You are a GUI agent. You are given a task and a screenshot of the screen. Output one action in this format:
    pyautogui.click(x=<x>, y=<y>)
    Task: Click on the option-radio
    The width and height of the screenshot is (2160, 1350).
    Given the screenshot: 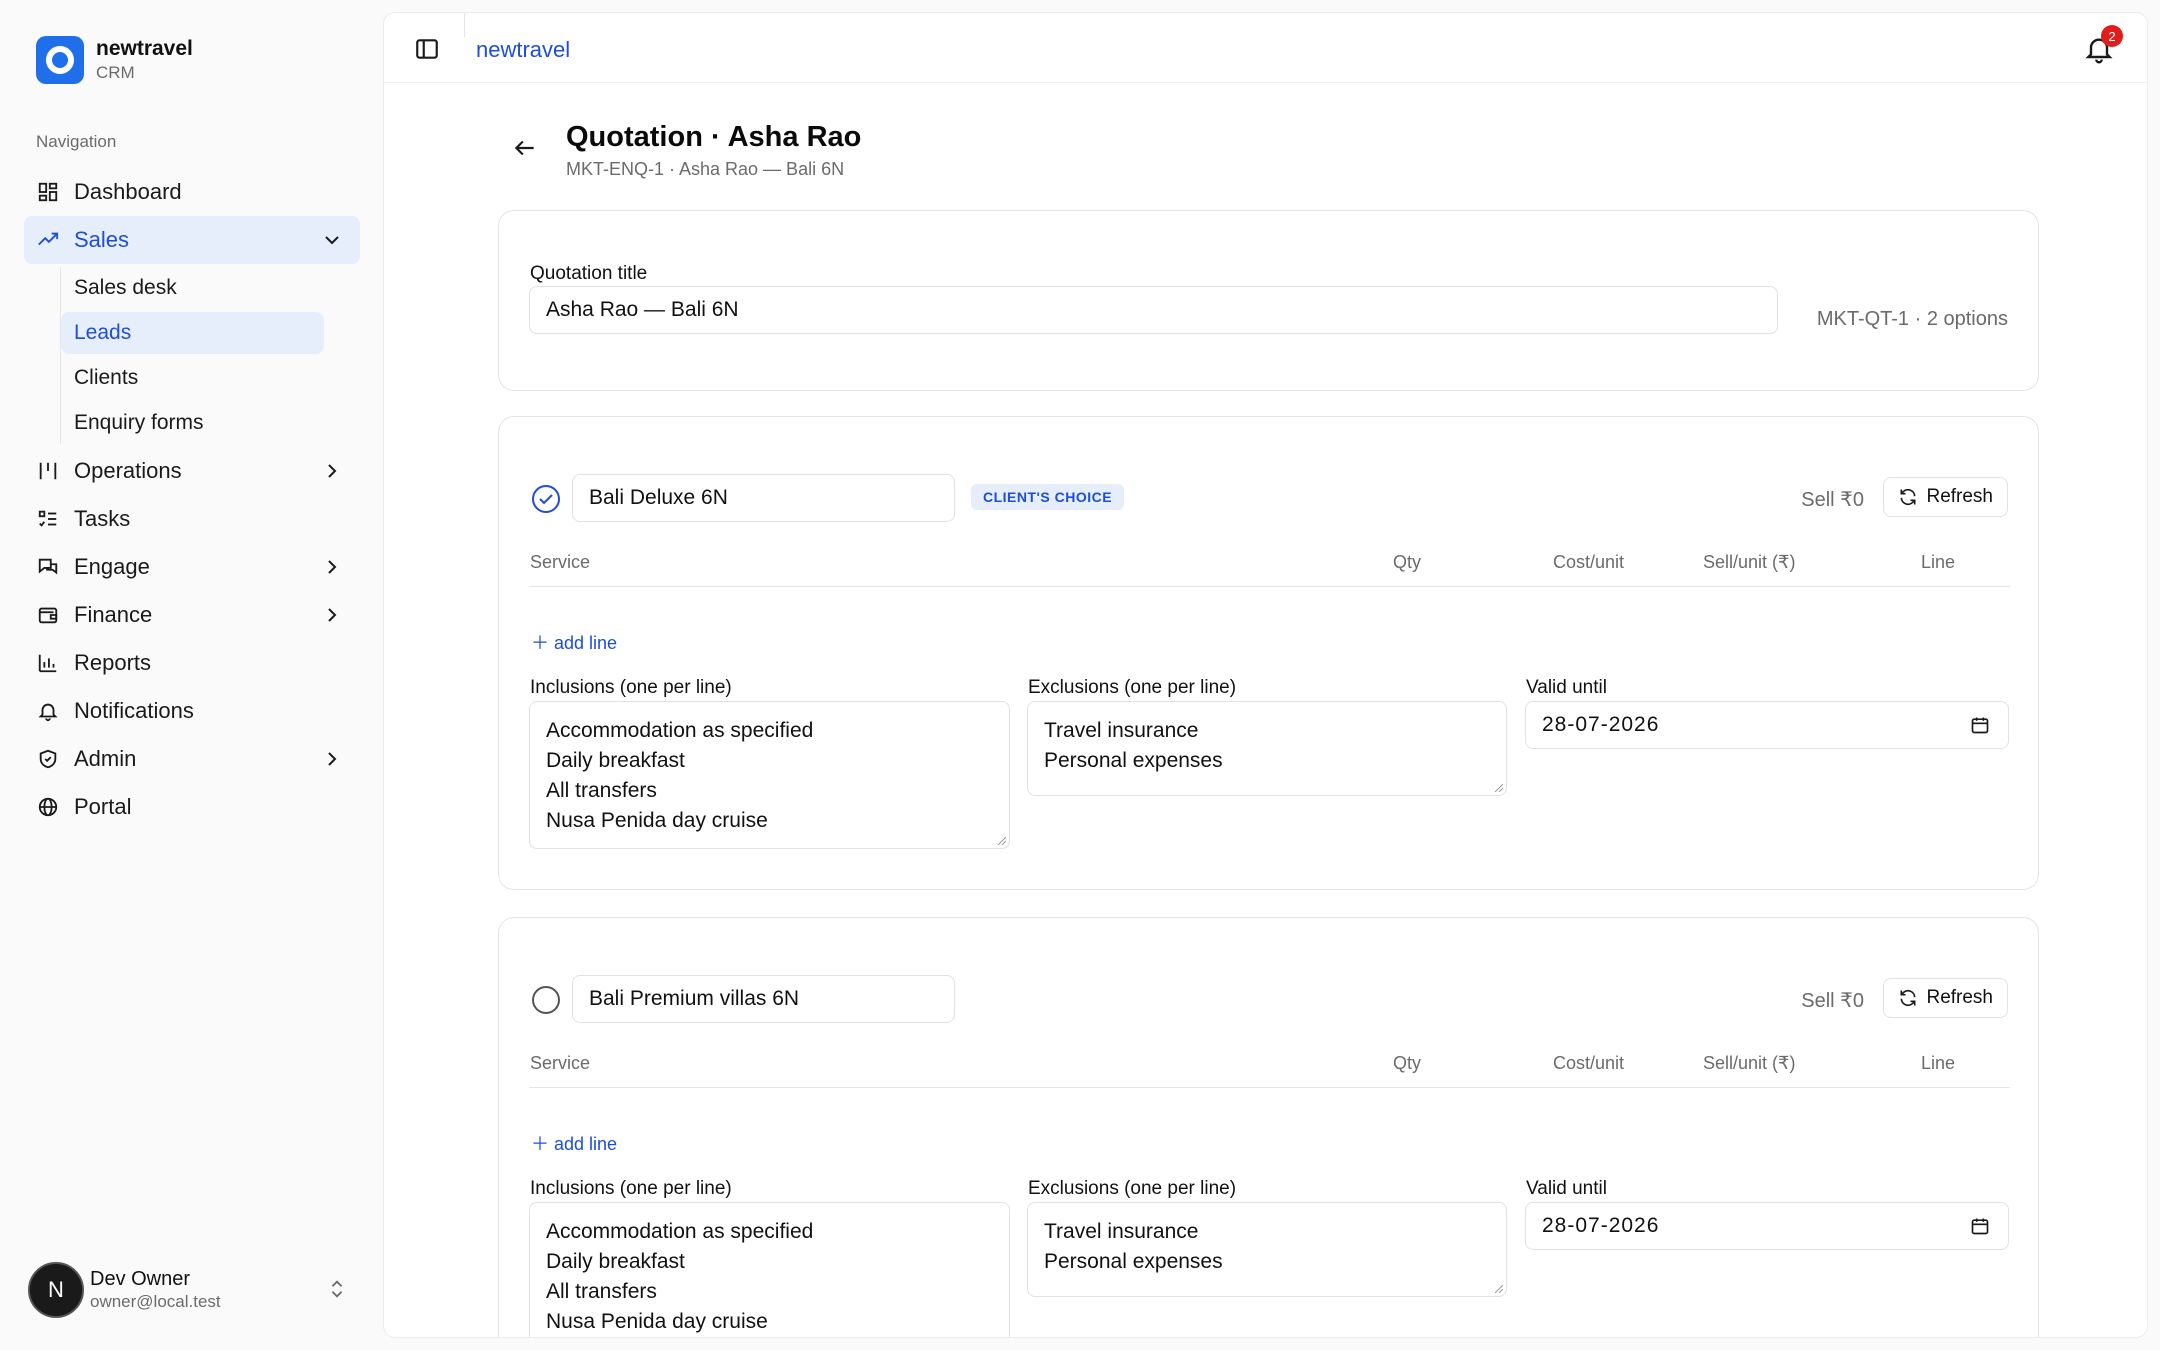 What is the action you would take?
    pyautogui.click(x=545, y=999)
    